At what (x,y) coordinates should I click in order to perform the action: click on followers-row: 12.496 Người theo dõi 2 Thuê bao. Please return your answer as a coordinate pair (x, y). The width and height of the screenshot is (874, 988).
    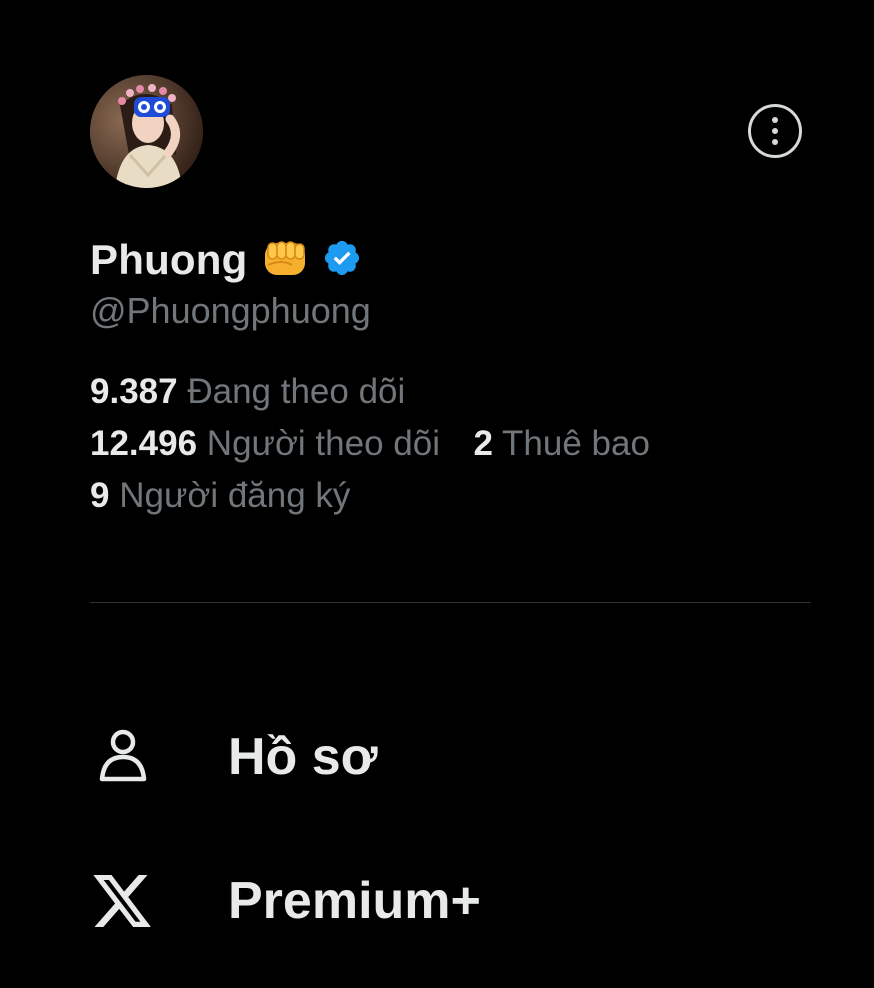
    Looking at the image, I should click on (370, 444).